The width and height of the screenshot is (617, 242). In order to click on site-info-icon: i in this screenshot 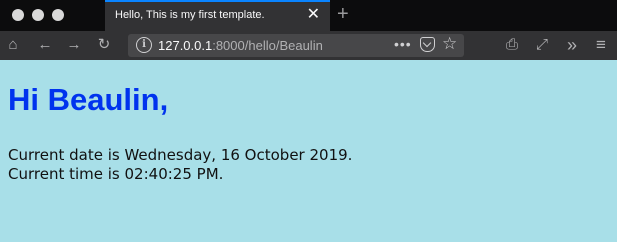, I will do `click(144, 45)`.